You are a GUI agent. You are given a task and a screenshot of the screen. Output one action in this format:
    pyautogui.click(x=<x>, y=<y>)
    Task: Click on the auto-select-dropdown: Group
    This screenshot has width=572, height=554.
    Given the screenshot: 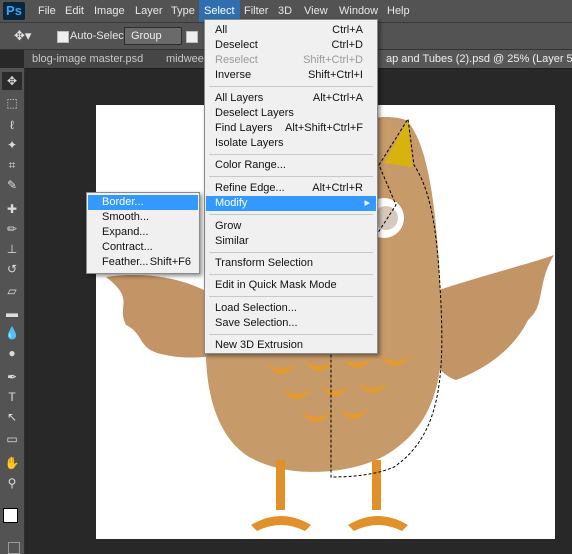 What is the action you would take?
    pyautogui.click(x=153, y=36)
    